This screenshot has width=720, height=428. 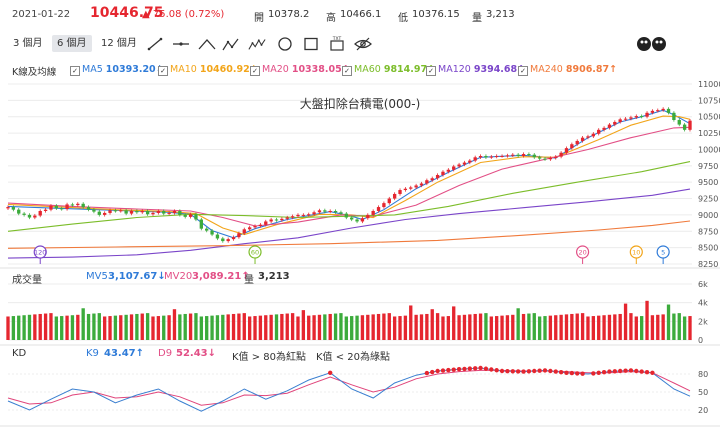 I want to click on price-tick-label: 9000, so click(x=708, y=215).